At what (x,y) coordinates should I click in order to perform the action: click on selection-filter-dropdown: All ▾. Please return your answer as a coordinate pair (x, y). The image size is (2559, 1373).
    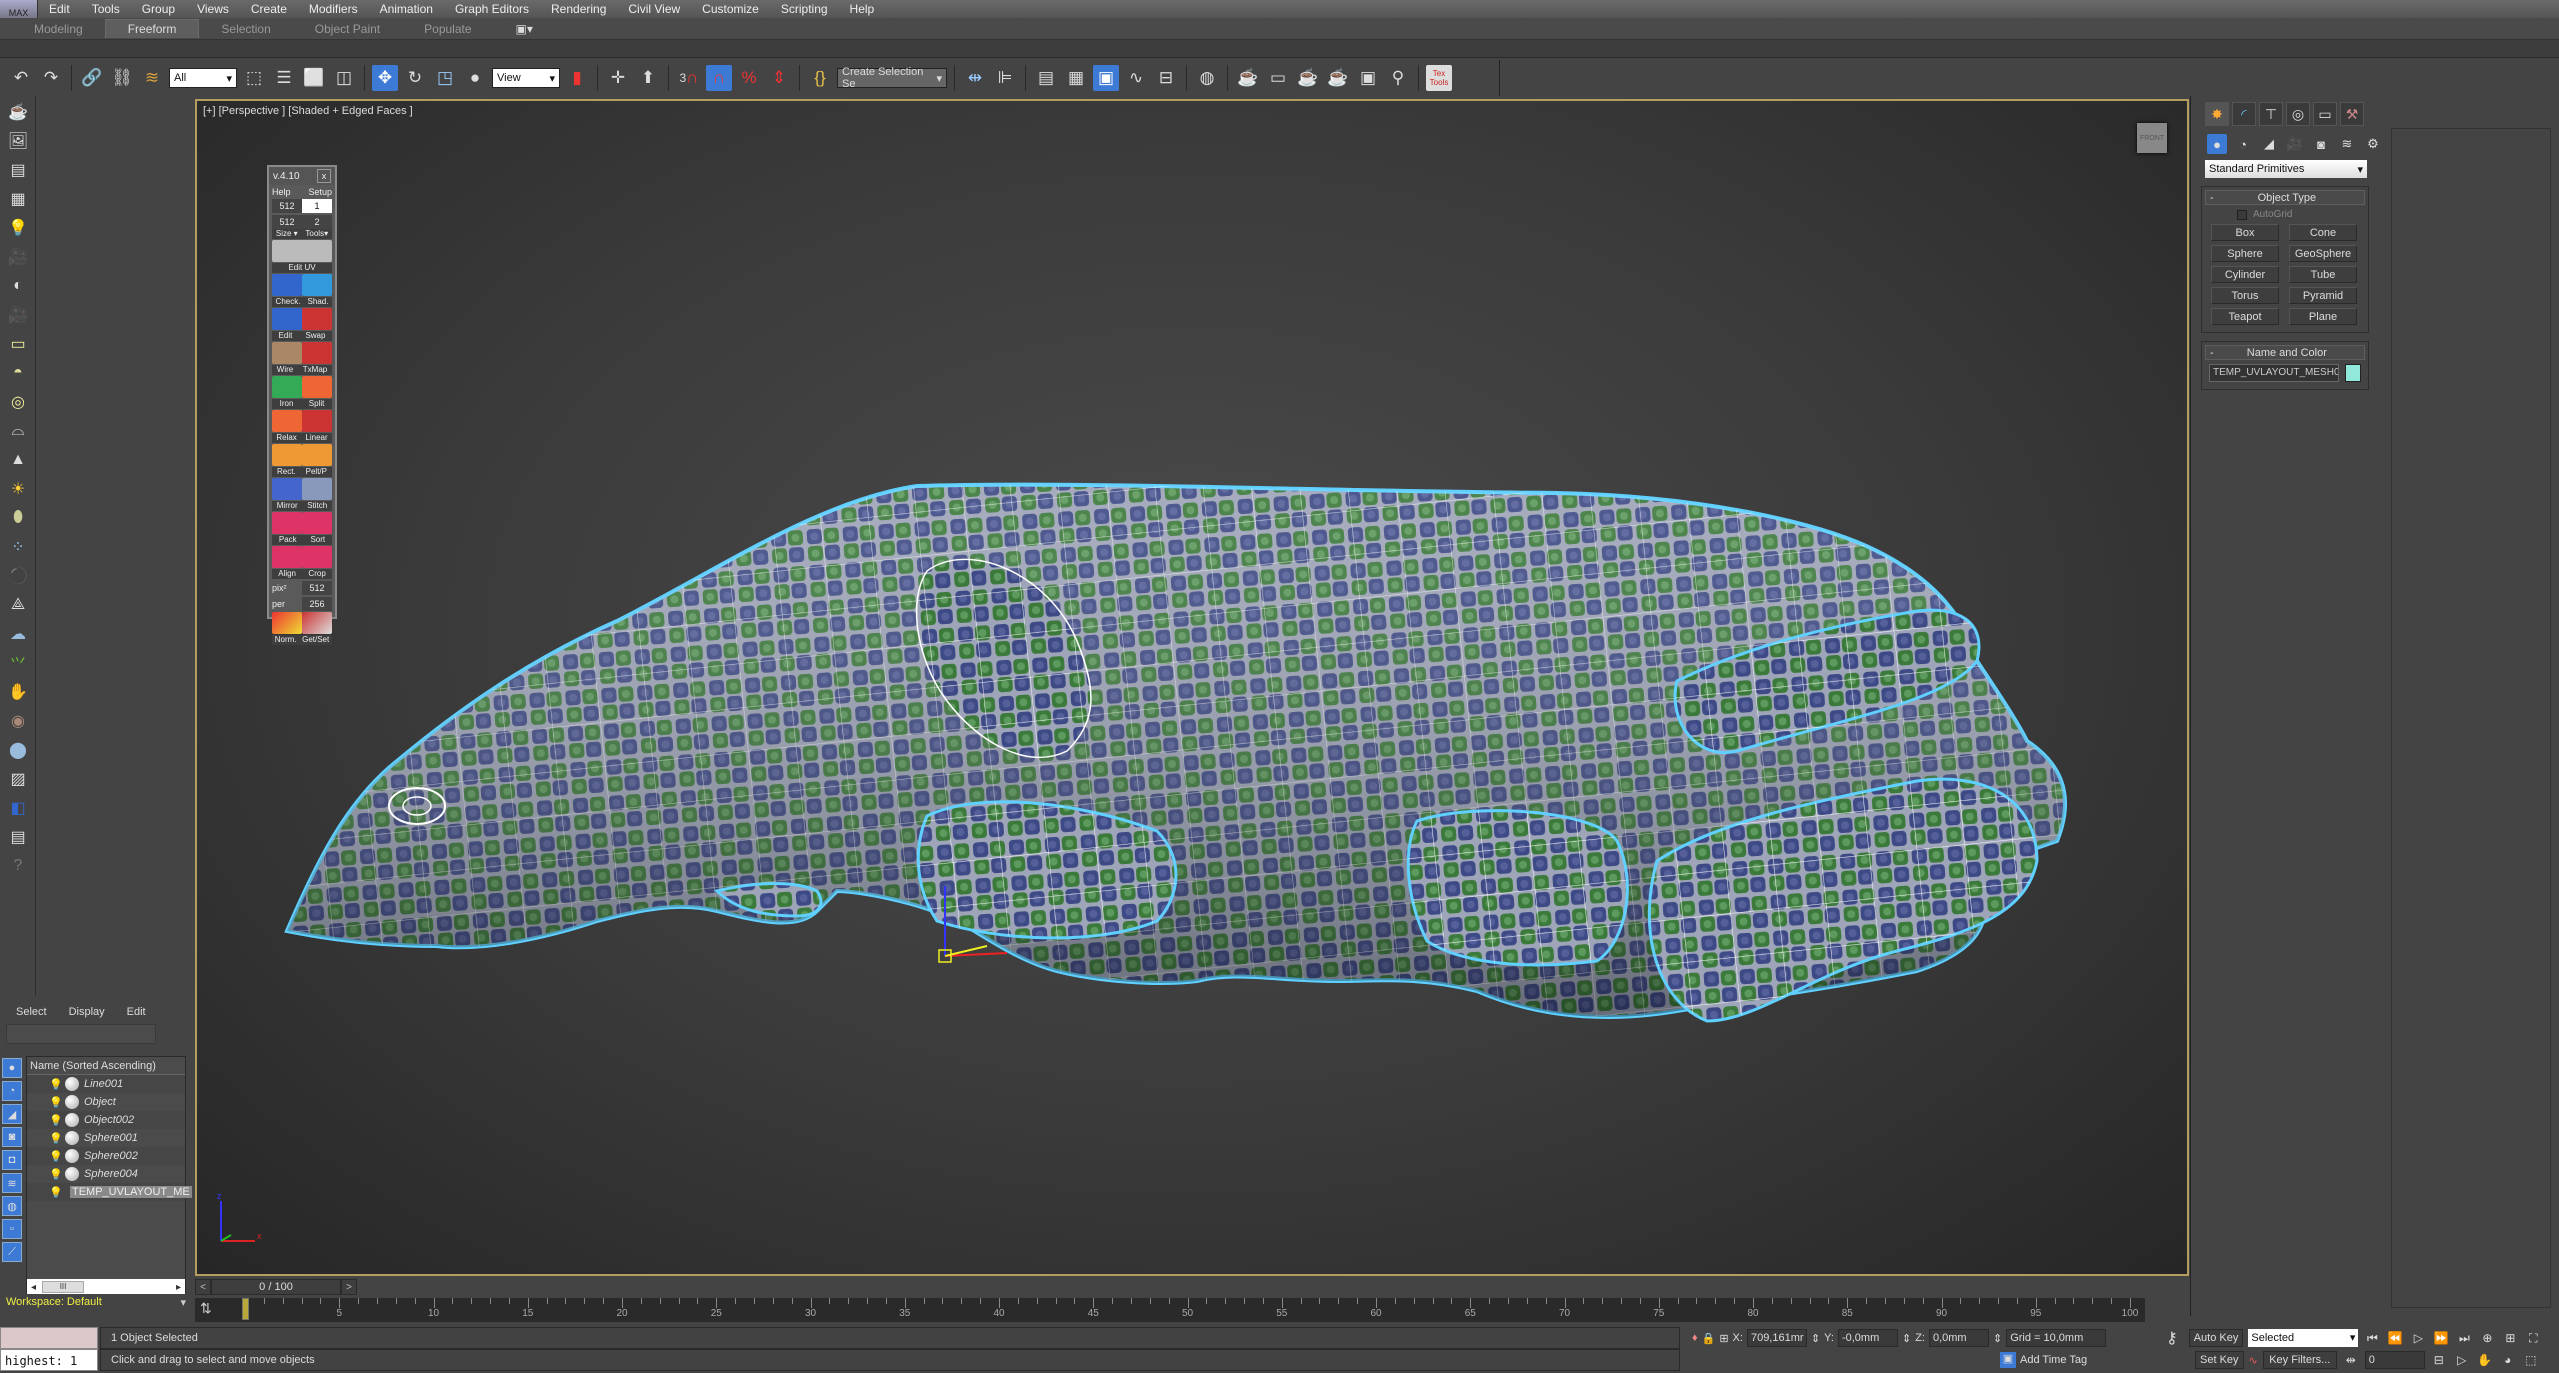
    Looking at the image, I should click on (203, 78).